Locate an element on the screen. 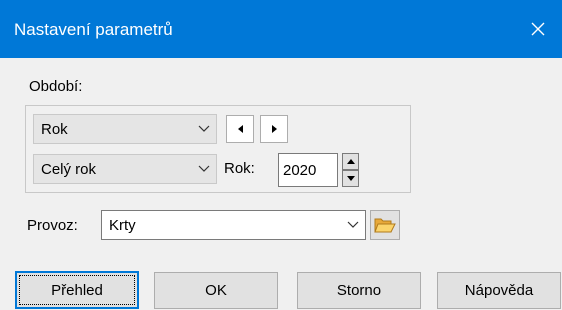  year-up-button is located at coordinates (350, 161).